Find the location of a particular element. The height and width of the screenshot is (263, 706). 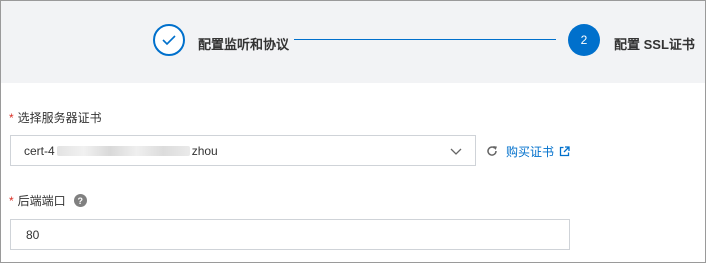

check-icon is located at coordinates (169, 40).